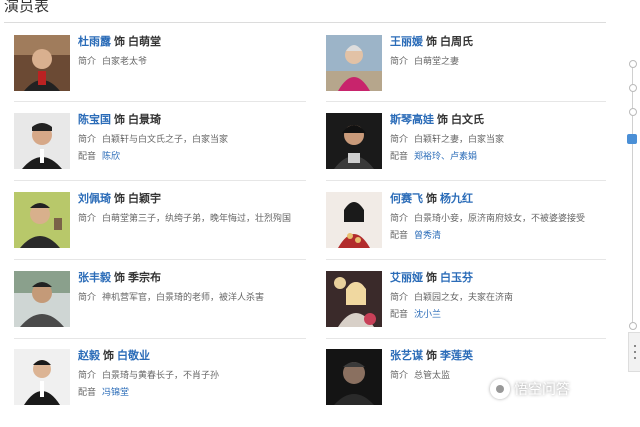  I want to click on intro-text: 白家老太爷, so click(125, 62).